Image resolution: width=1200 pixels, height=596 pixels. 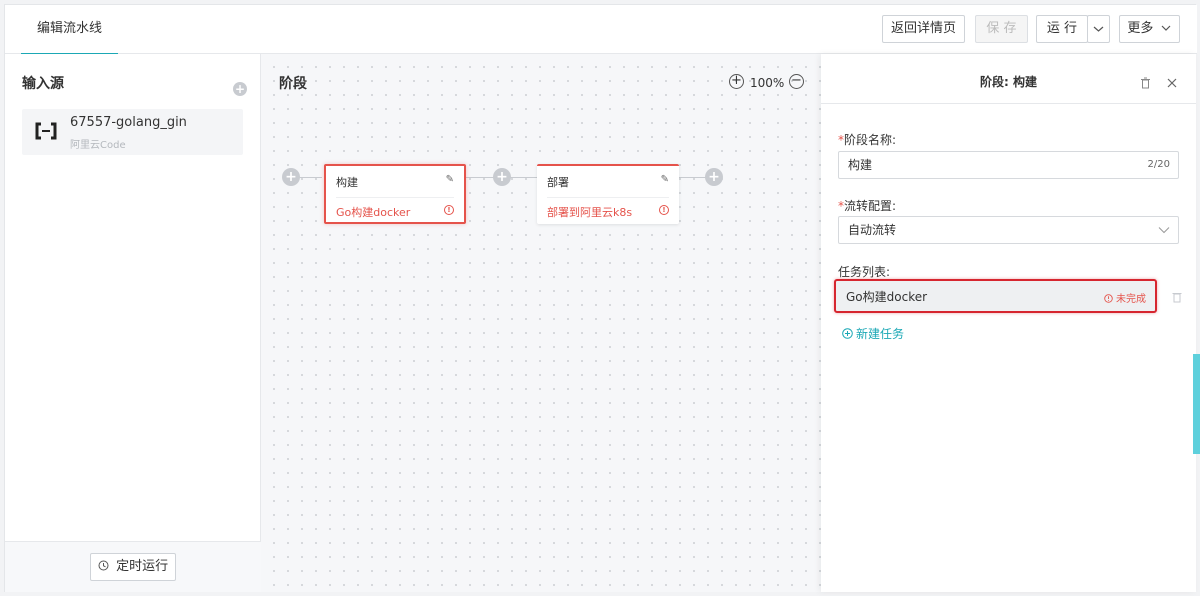 What do you see at coordinates (240, 89) in the screenshot?
I see `add-source-icon: +` at bounding box center [240, 89].